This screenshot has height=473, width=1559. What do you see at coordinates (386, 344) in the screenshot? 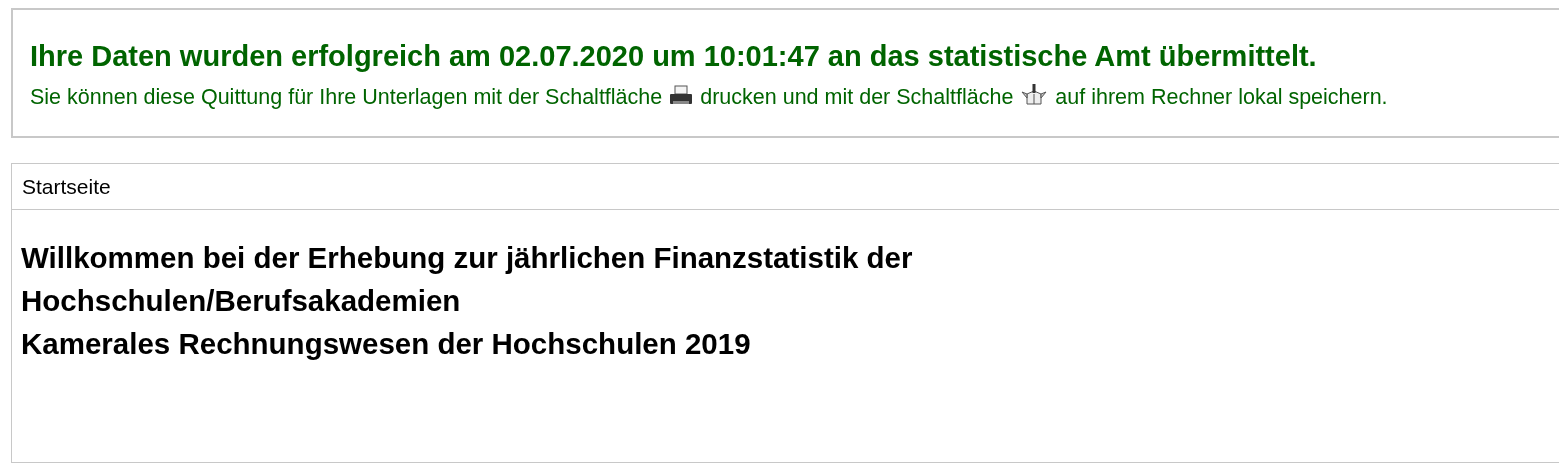
I see `welcome-title: Kamerales Rechnungswesen der Hochschulen 2019` at bounding box center [386, 344].